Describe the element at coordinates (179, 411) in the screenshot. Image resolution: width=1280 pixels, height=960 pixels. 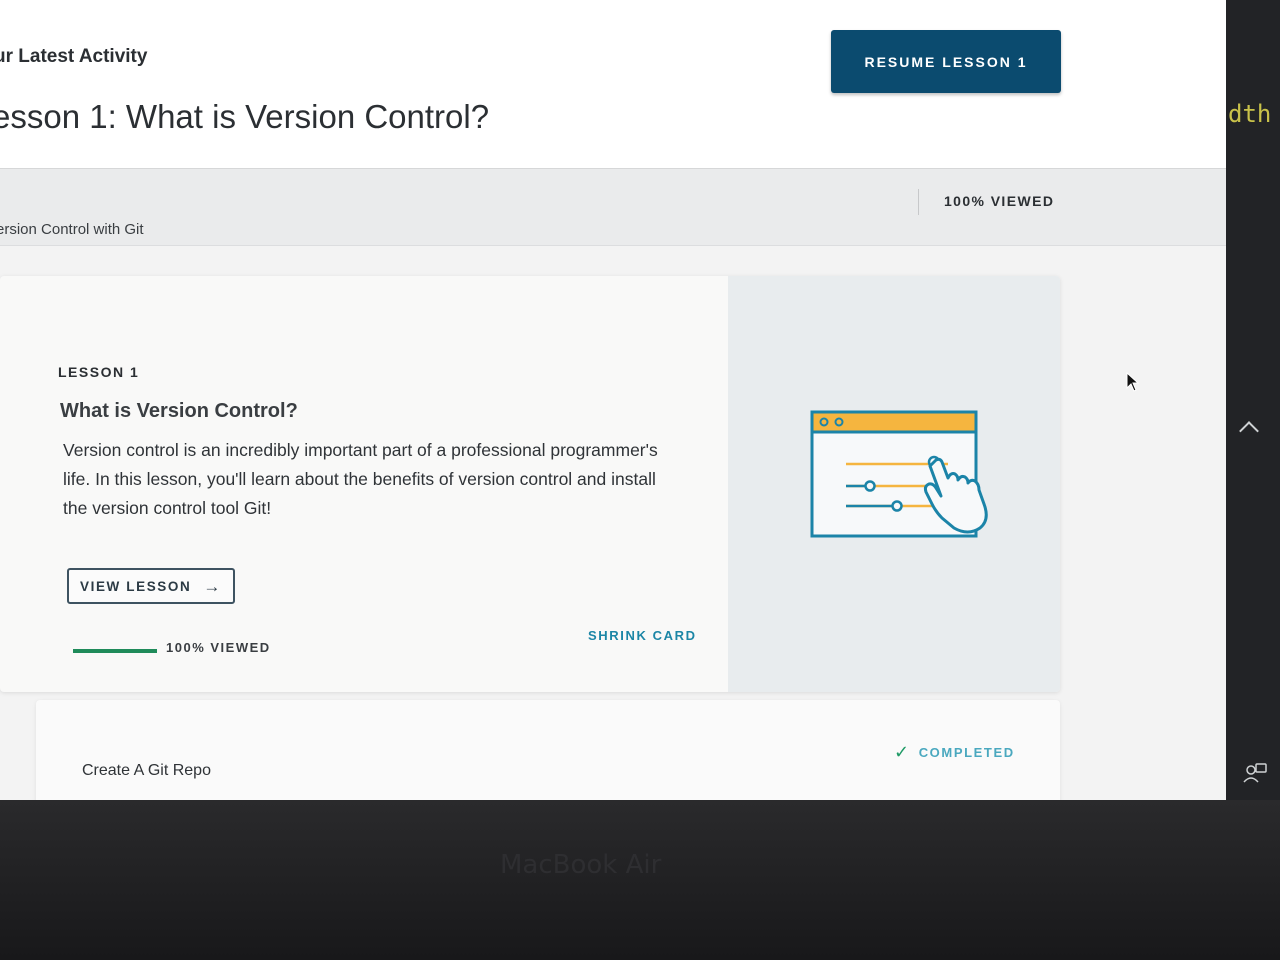
I see `lesson-heading: What is Version Control?` at that location.